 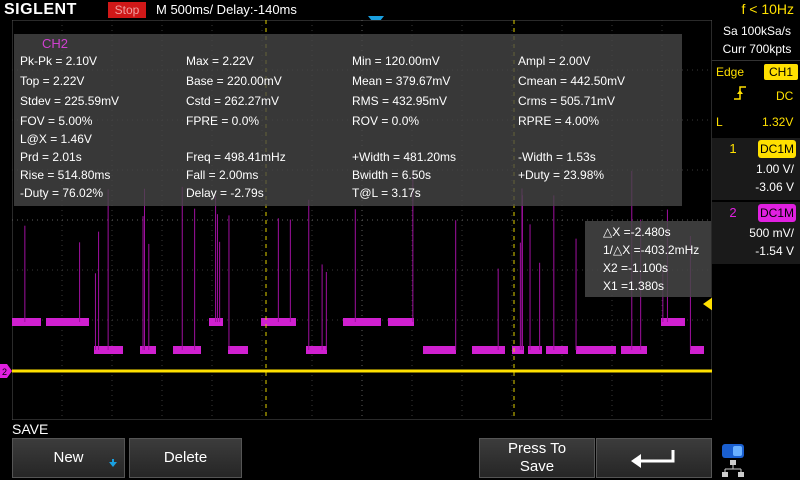 I want to click on delete-button: Delete, so click(x=185, y=458).